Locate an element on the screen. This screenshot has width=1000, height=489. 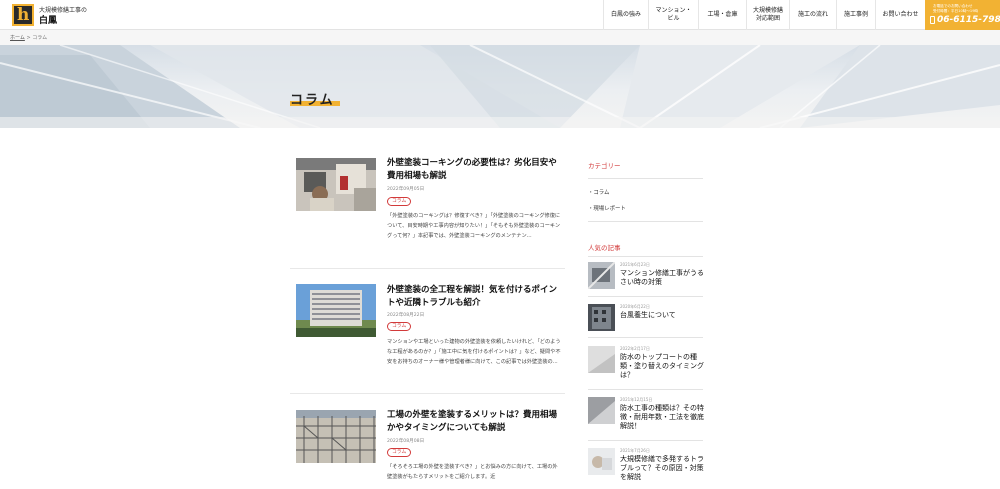
article-title: 外壁塗装コーキングの必要性は？劣化目安や費用相場も解説 is located at coordinates (474, 170).